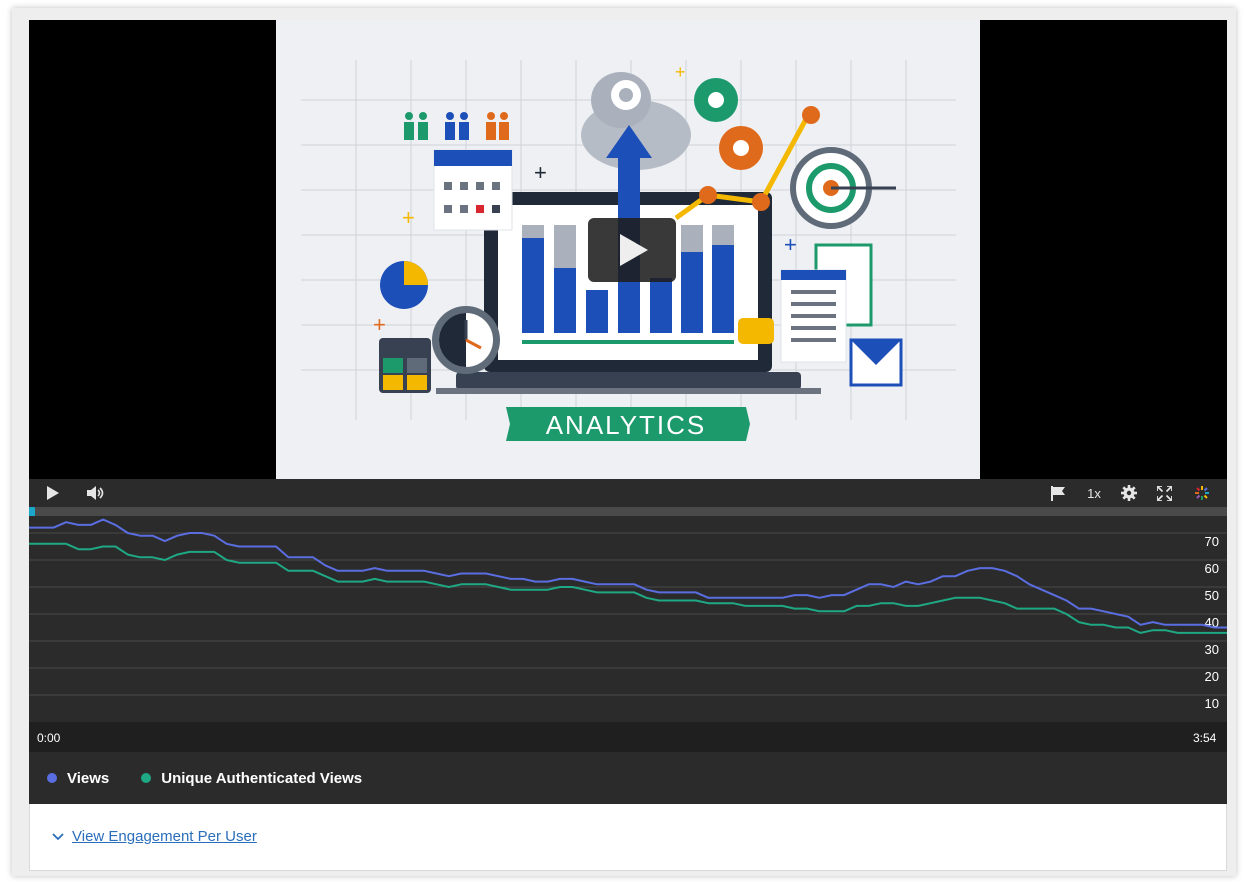 This screenshot has height=883, width=1248. What do you see at coordinates (262, 778) in the screenshot?
I see `legend-label-unique-authenticated-views: Unique Authenticated Views` at bounding box center [262, 778].